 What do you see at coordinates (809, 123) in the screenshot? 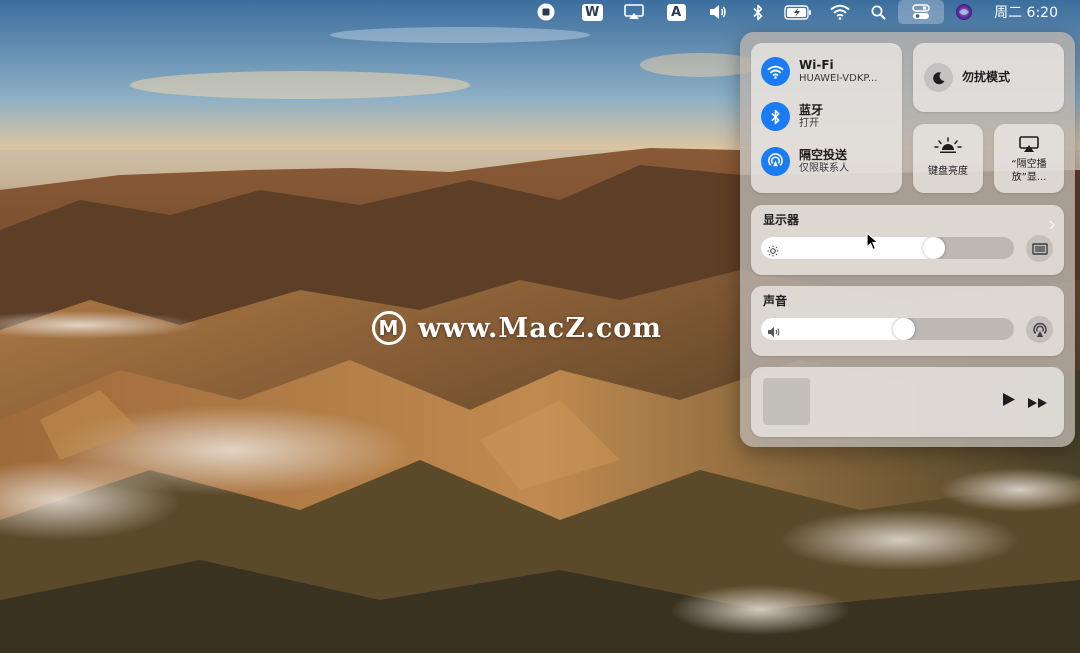
I see `bluetooth-status: 打开` at bounding box center [809, 123].